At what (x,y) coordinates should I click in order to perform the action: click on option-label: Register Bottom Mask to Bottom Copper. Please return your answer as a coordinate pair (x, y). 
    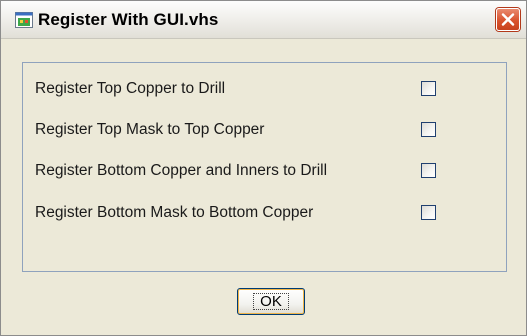
    Looking at the image, I should click on (174, 212).